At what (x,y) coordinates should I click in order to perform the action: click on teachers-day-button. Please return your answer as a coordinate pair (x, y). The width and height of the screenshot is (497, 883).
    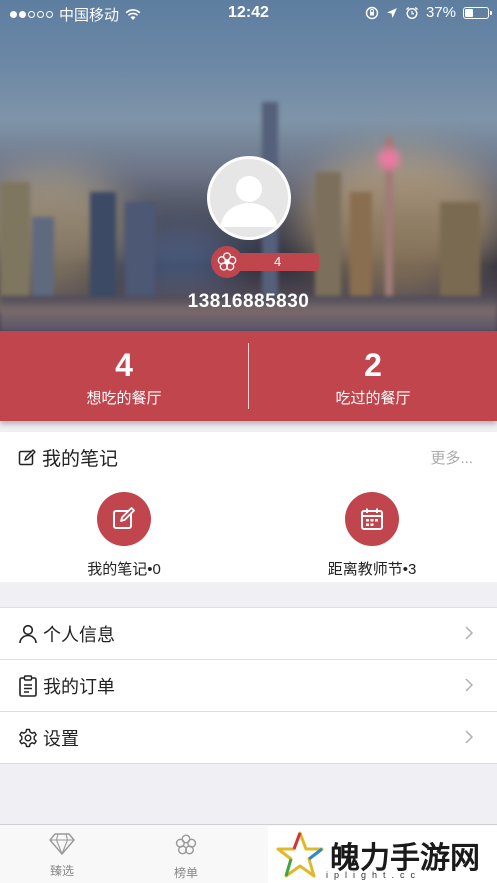
    Looking at the image, I should click on (372, 519).